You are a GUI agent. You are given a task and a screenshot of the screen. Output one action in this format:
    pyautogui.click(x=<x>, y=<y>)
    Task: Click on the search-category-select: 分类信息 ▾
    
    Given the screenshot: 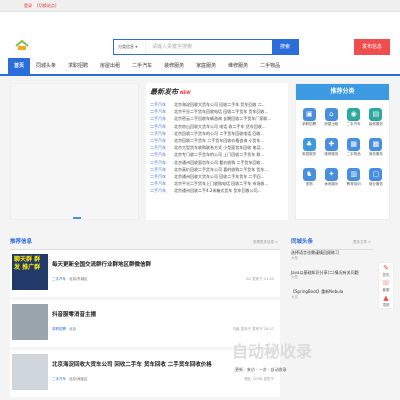 What is the action you would take?
    pyautogui.click(x=130, y=47)
    